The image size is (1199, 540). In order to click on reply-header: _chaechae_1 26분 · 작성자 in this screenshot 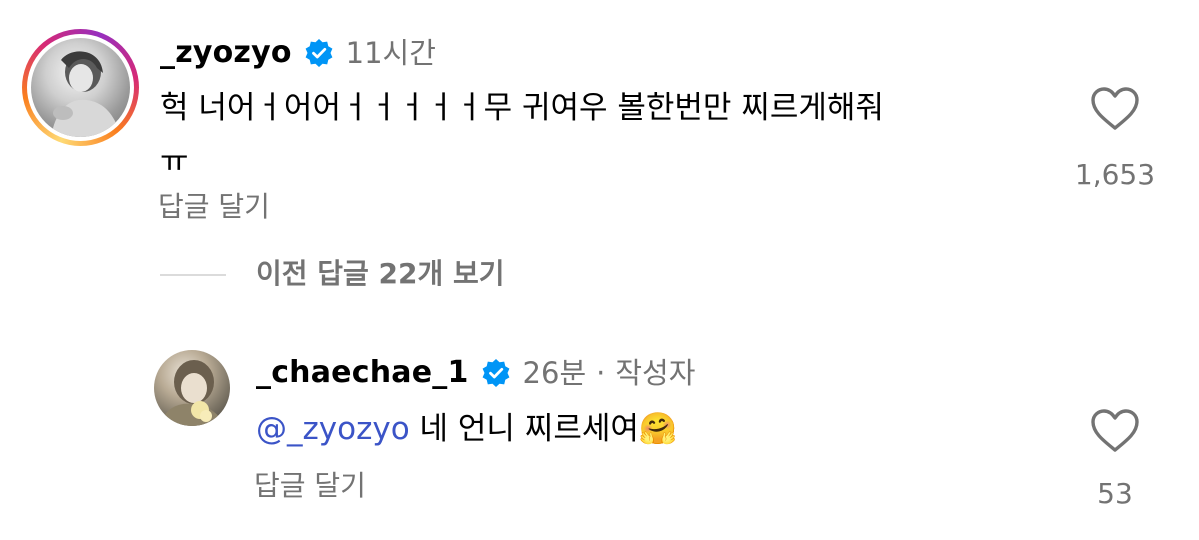, I will do `click(475, 373)`.